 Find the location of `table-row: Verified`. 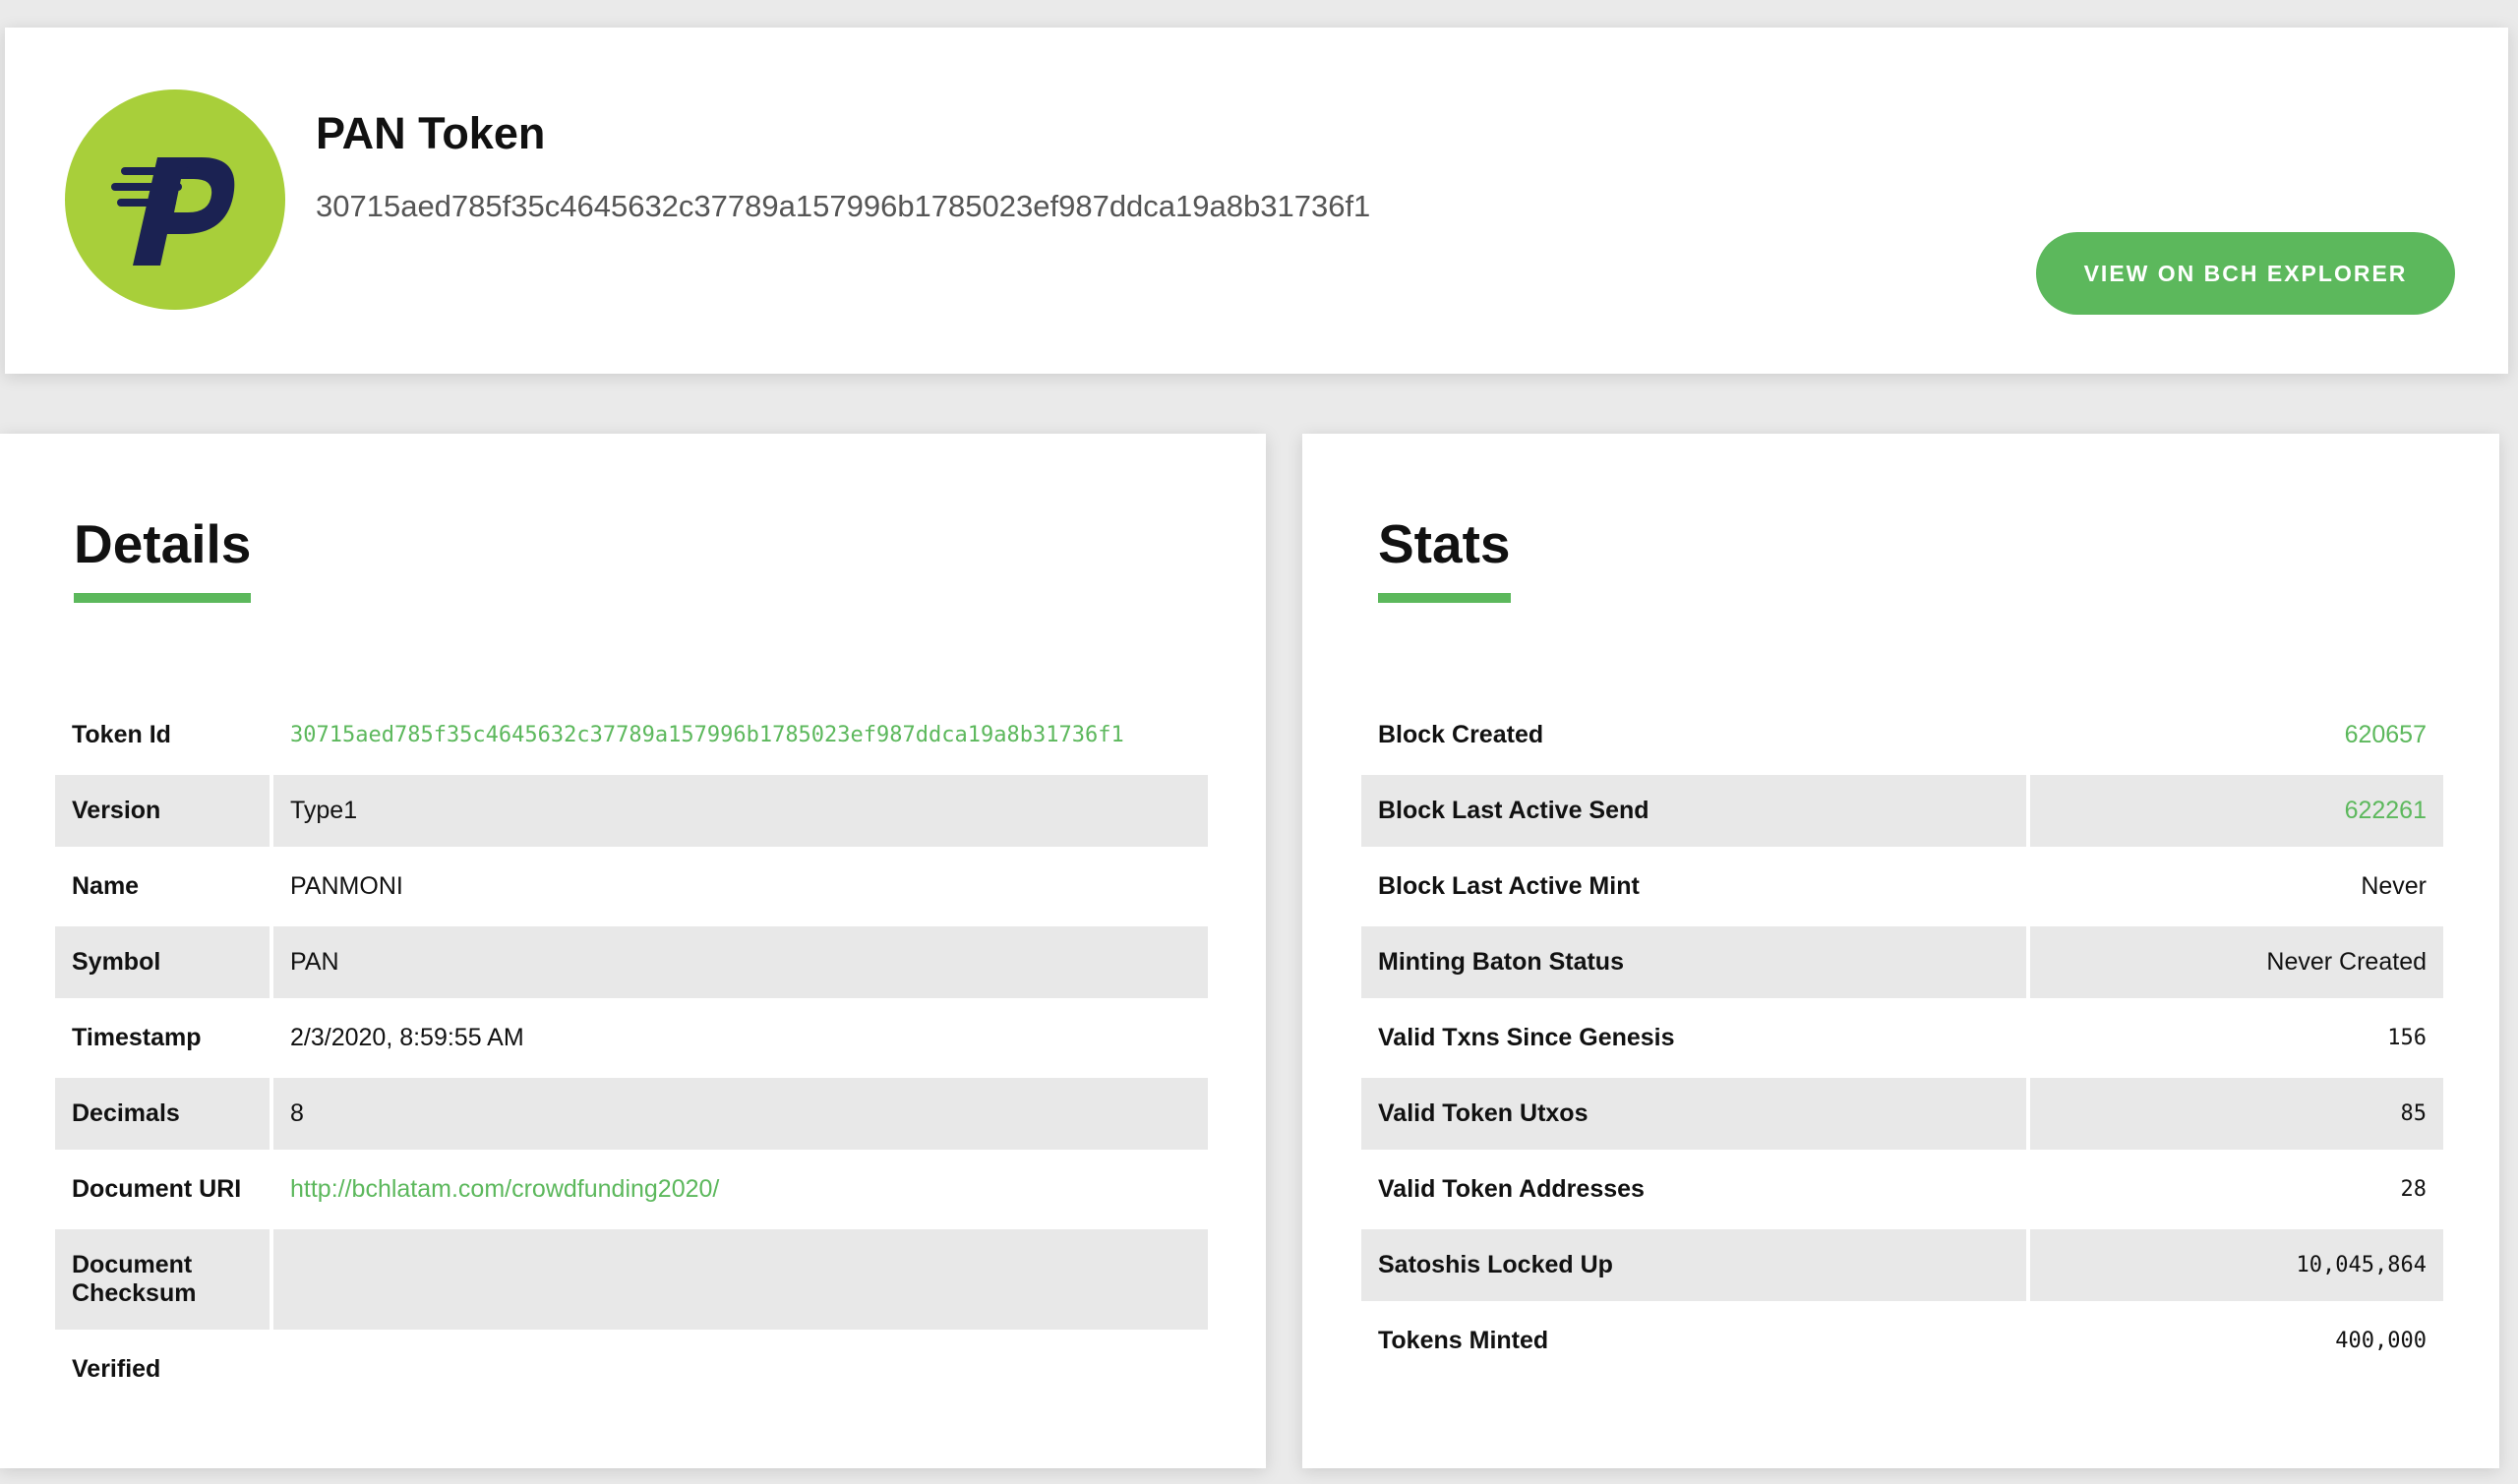

table-row: Verified is located at coordinates (631, 1369).